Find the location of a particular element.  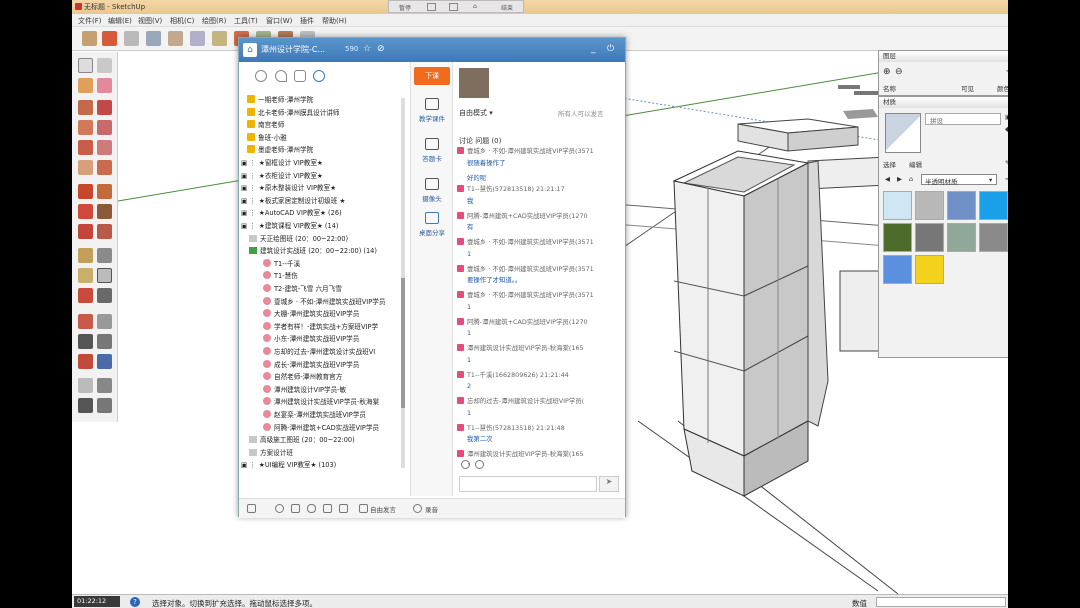

courseware-button: 教学课件 is located at coordinates (432, 110).